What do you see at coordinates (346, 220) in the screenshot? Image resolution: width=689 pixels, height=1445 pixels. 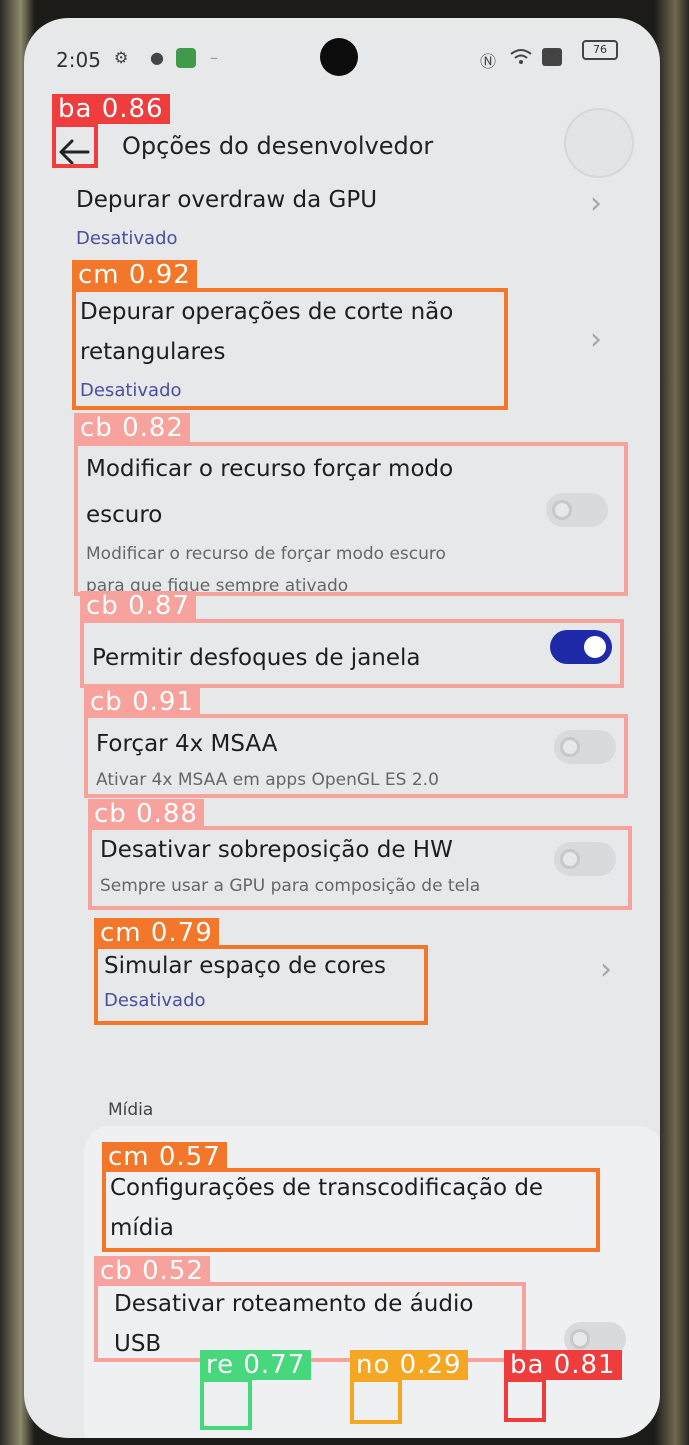 I see `setting-gpu-overdraw: Depurar overdraw da GPU Desativado` at bounding box center [346, 220].